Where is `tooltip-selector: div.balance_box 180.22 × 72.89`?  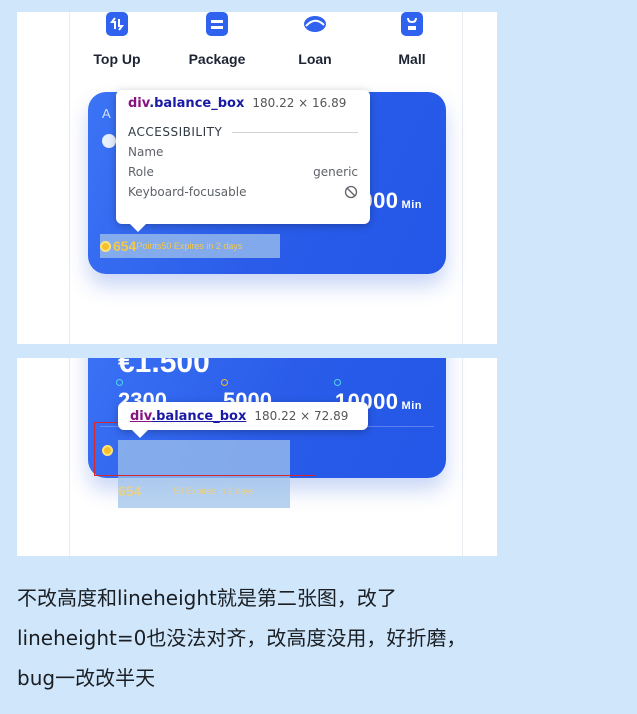
tooltip-selector: div.balance_box 180.22 × 72.89 is located at coordinates (243, 416).